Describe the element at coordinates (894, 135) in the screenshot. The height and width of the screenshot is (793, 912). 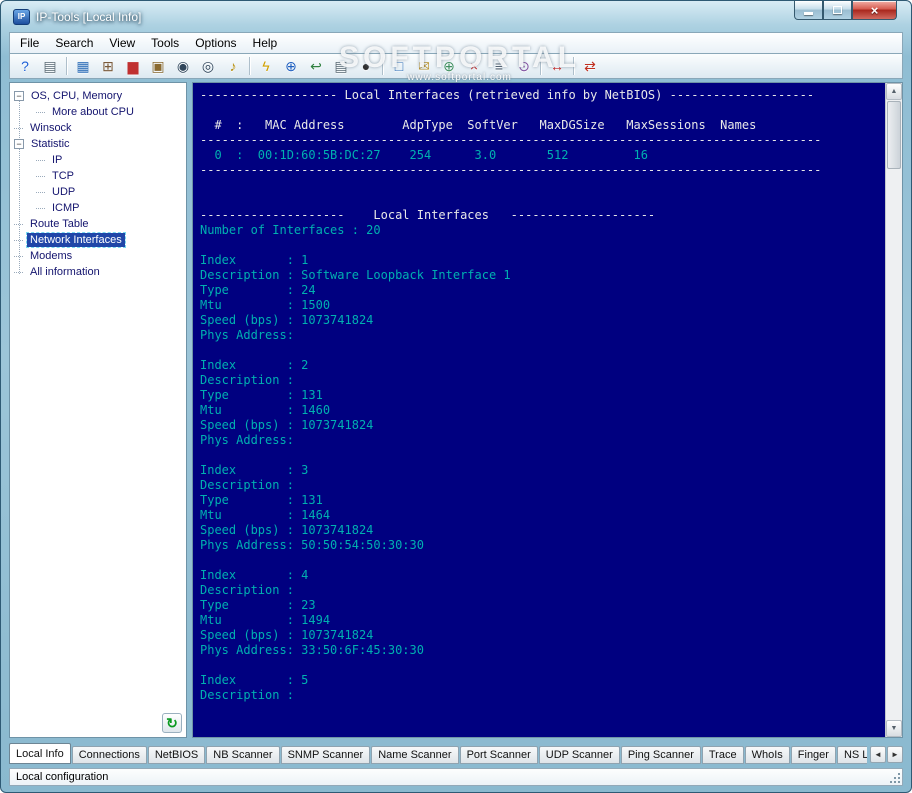
I see `scrollbar-thumb` at that location.